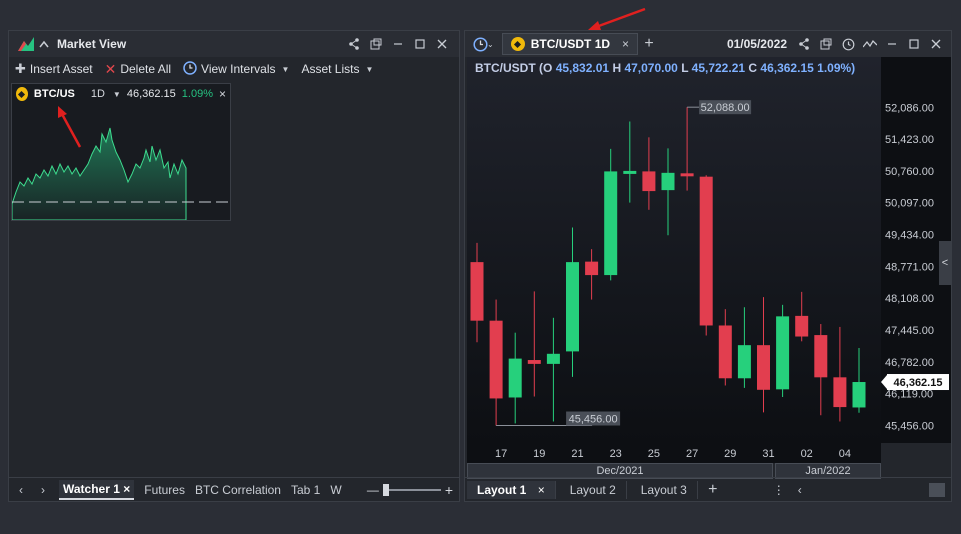 The height and width of the screenshot is (534, 961). Describe the element at coordinates (197, 94) in the screenshot. I see `mini-card-change: 1.09%` at that location.